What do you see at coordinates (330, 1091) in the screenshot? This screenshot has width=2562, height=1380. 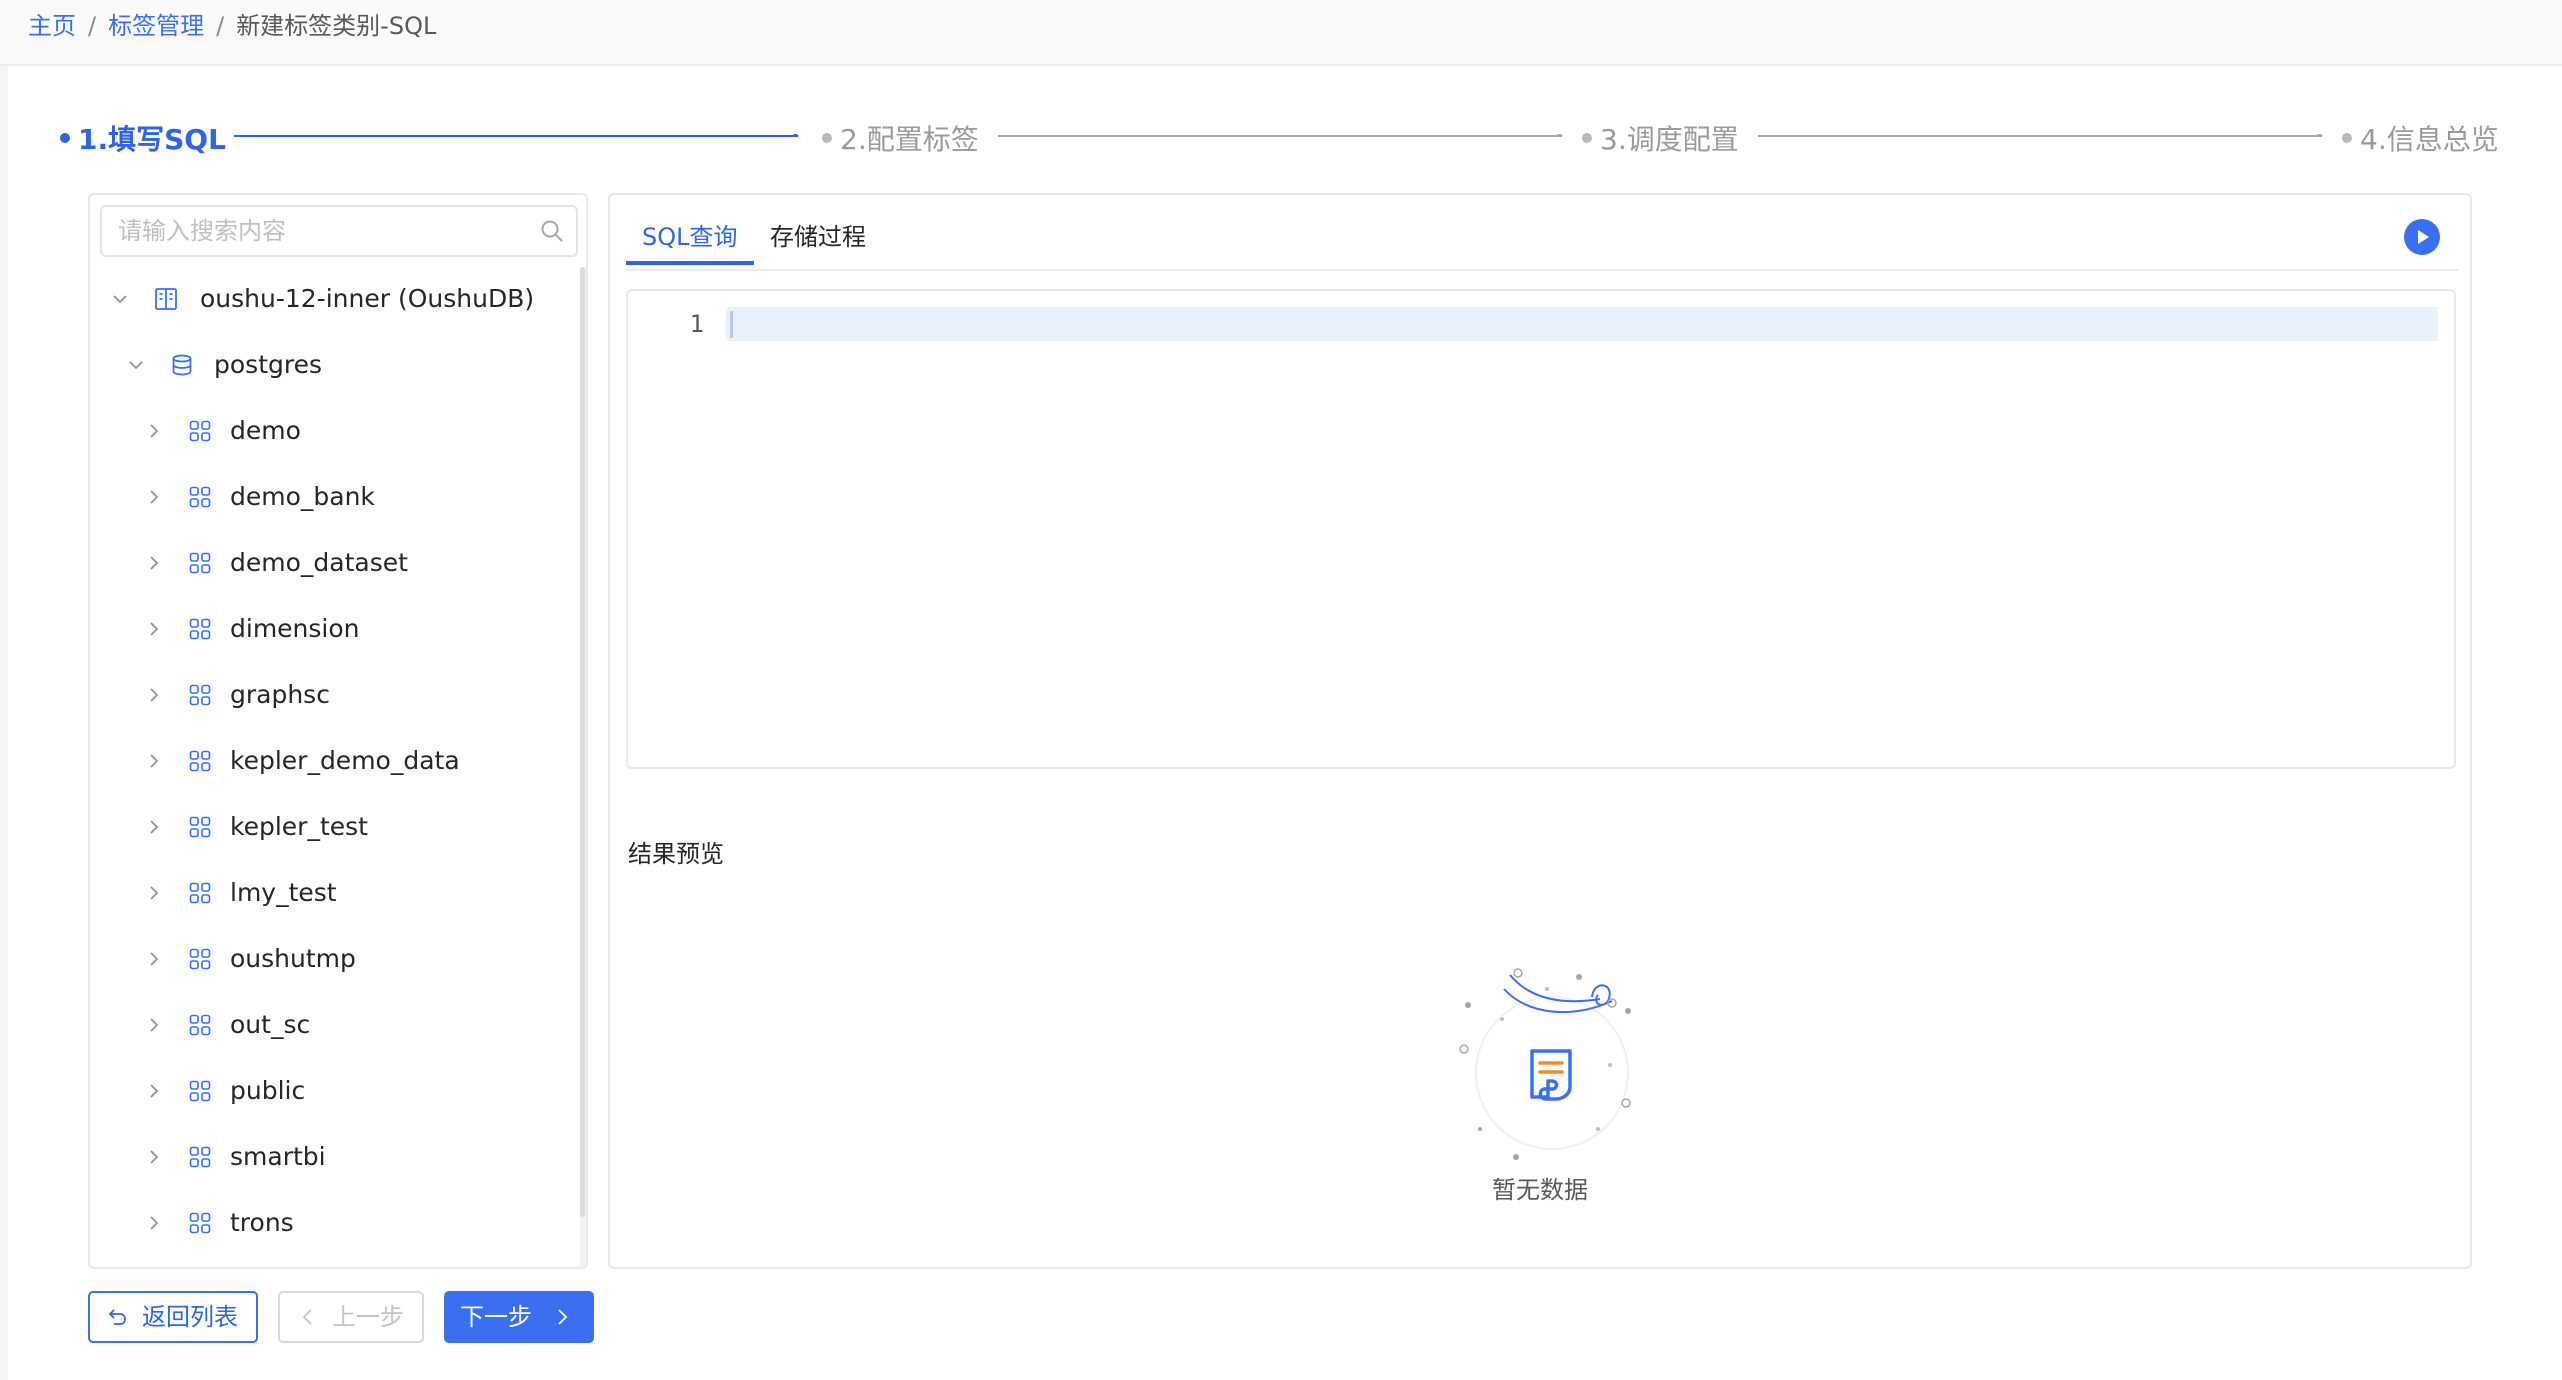 I see `tree-node-schema: public` at bounding box center [330, 1091].